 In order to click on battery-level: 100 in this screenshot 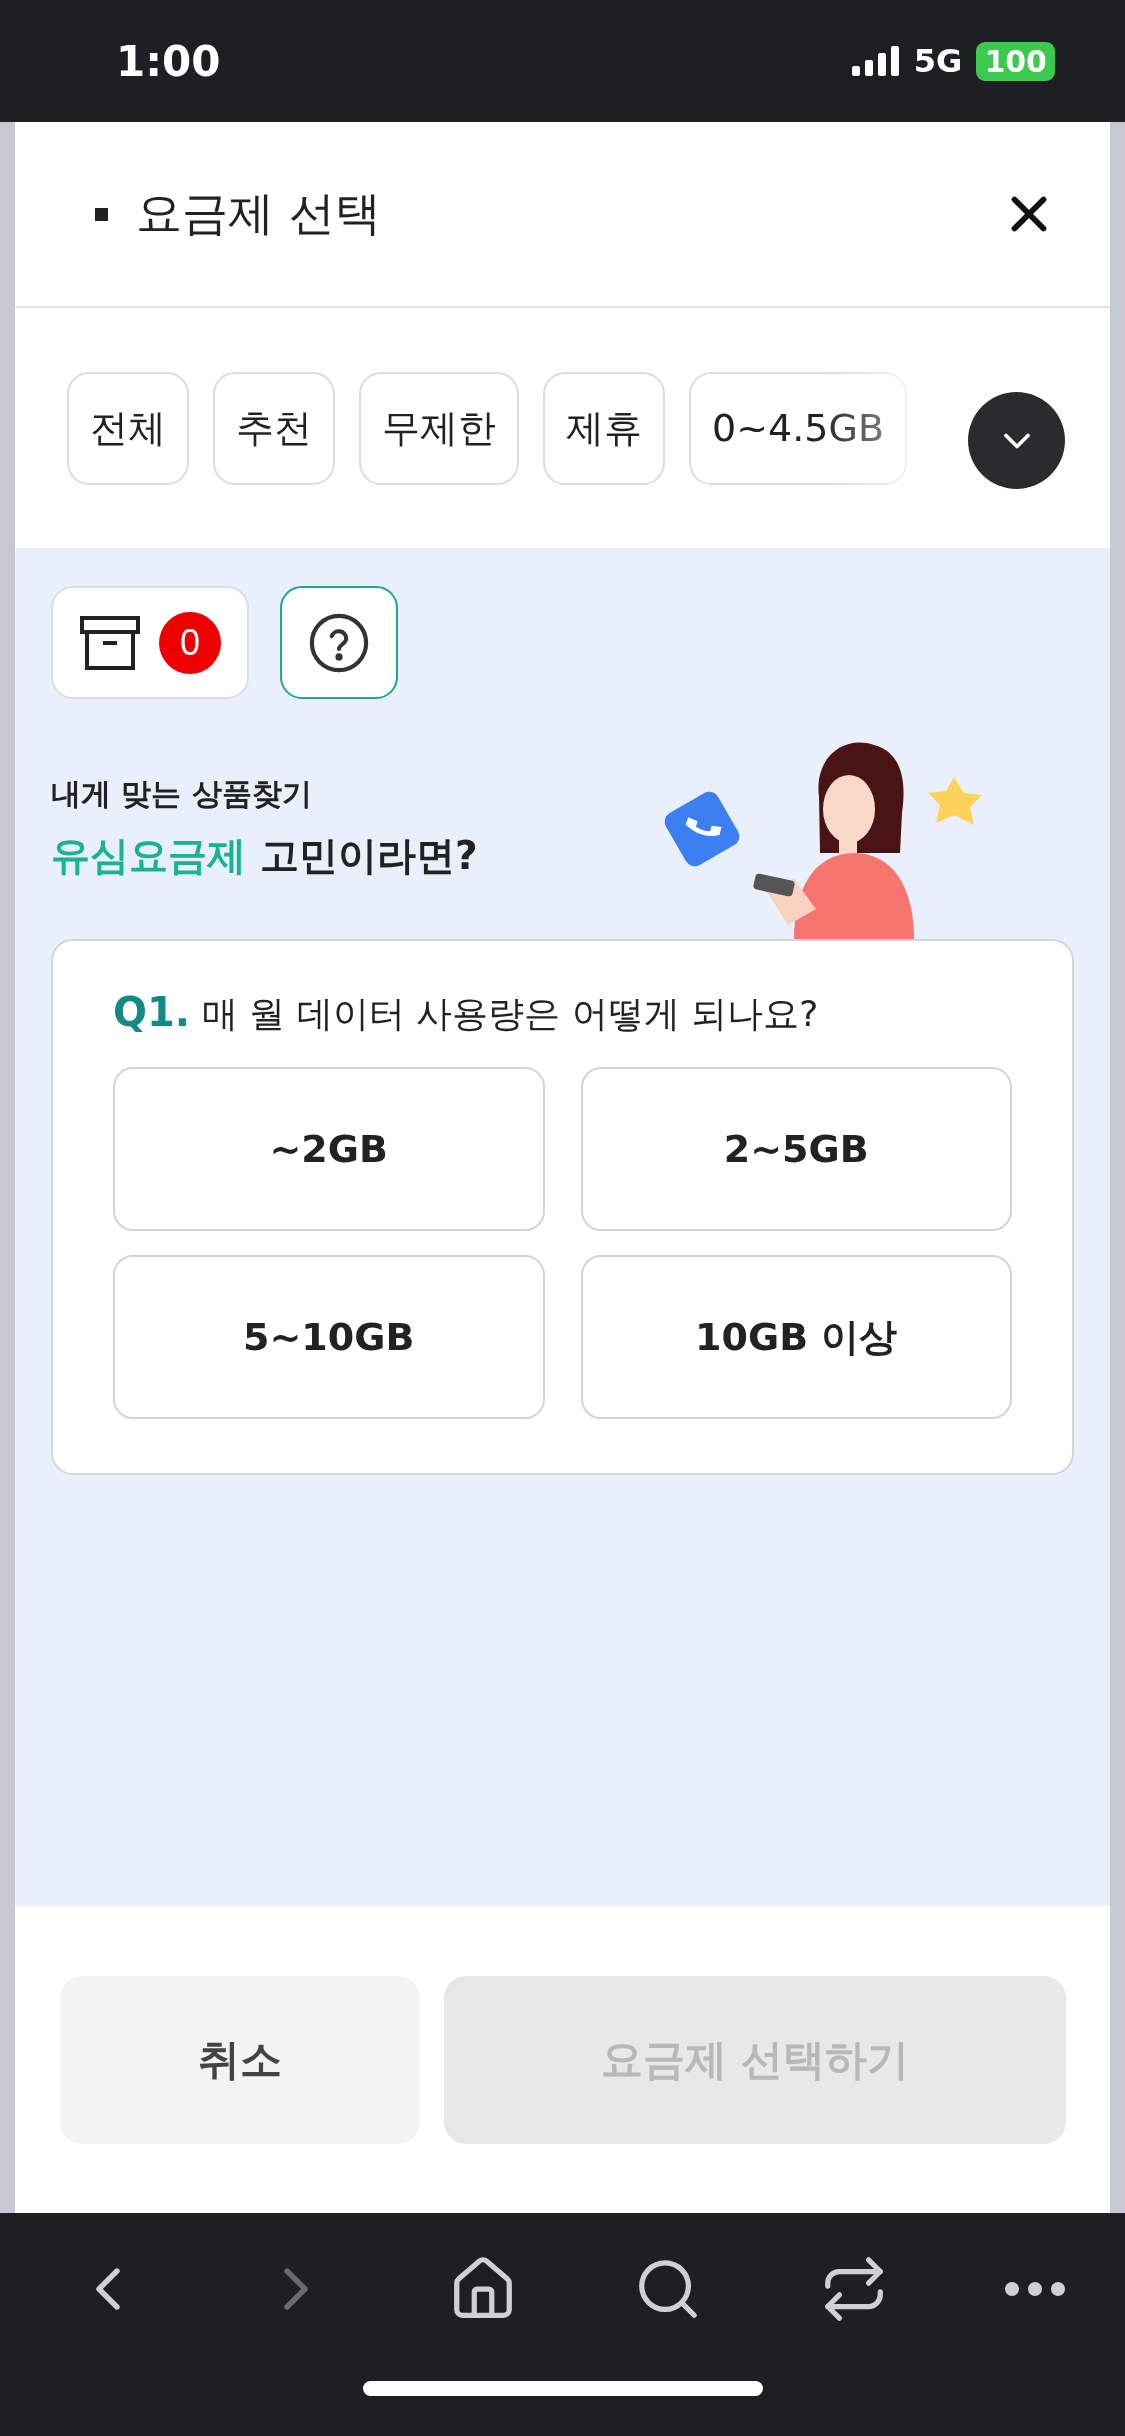, I will do `click(1015, 61)`.